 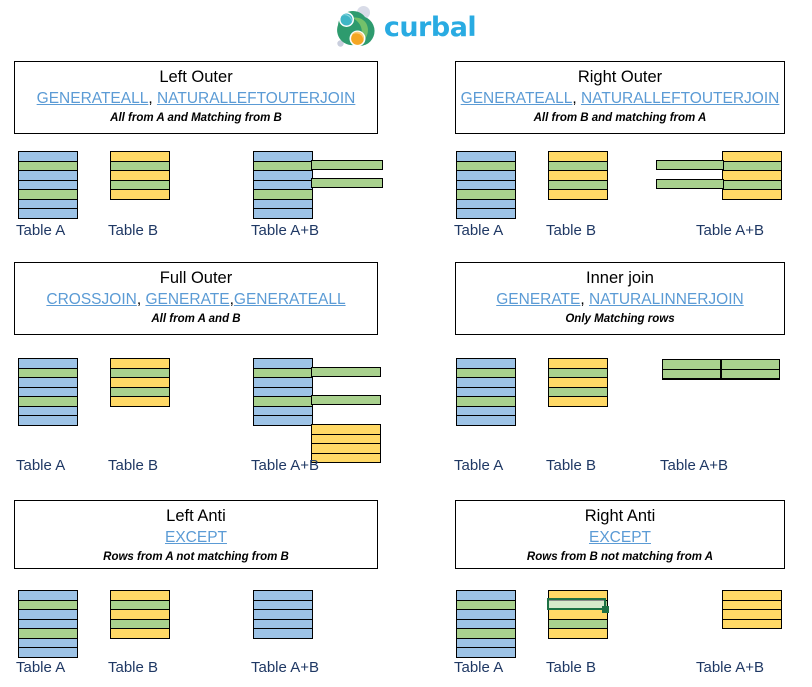 What do you see at coordinates (666, 299) in the screenshot?
I see `function-link-naturalinnerjoin: NATURALINNERJOIN` at bounding box center [666, 299].